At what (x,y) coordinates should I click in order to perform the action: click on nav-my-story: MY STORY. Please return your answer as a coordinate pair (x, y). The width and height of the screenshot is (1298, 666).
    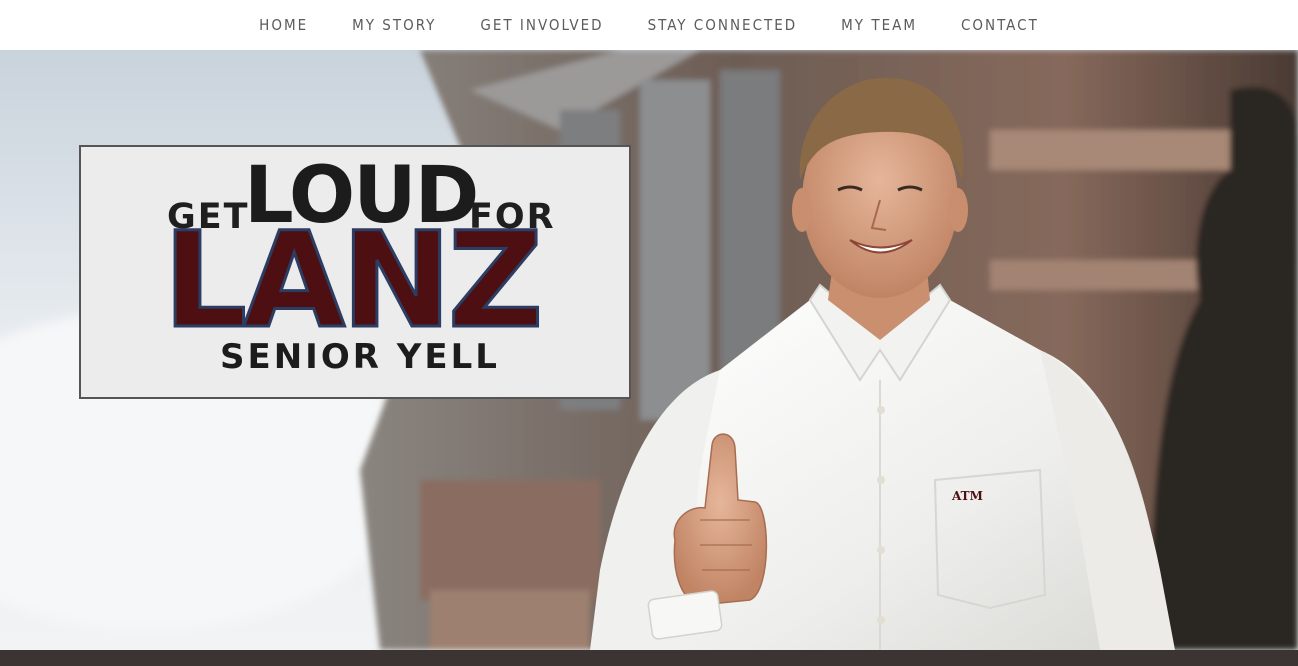
    Looking at the image, I should click on (394, 25).